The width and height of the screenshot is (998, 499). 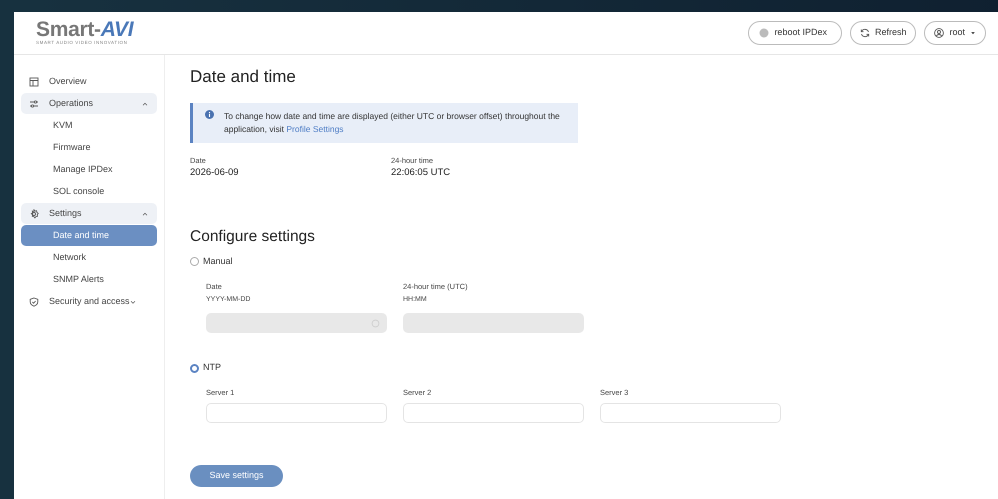 What do you see at coordinates (315, 129) in the screenshot?
I see `profile-settings-link: Profile Settings` at bounding box center [315, 129].